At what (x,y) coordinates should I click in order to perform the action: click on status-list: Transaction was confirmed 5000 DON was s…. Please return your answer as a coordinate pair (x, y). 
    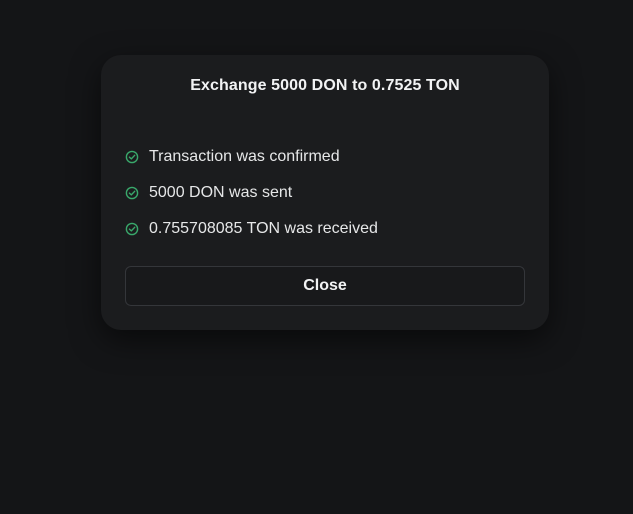
    Looking at the image, I should click on (251, 193).